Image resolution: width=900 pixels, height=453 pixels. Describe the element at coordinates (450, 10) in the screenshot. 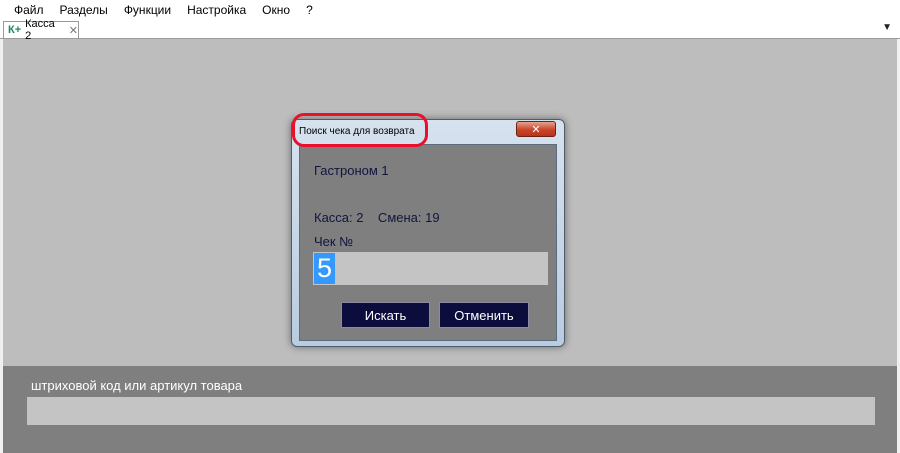

I see `menu-bar: Файл Разделы Функции Настройка Окно ?` at that location.